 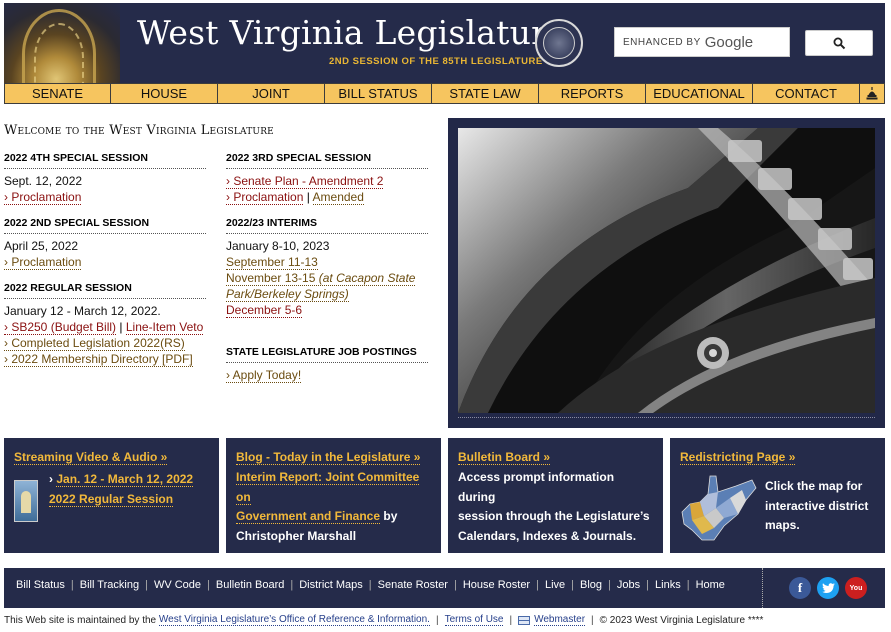 What do you see at coordinates (91, 457) in the screenshot?
I see `streaming-video-link: Streaming Video & Audio »` at bounding box center [91, 457].